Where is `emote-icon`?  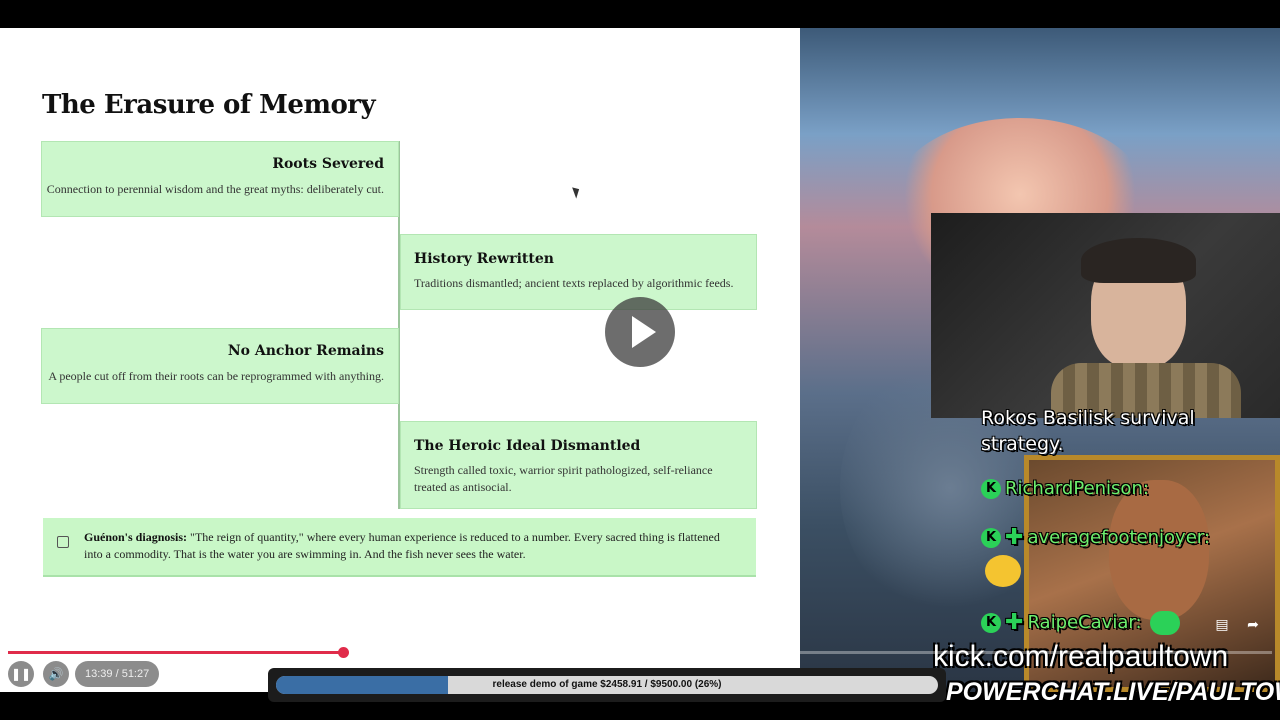 emote-icon is located at coordinates (1164, 622).